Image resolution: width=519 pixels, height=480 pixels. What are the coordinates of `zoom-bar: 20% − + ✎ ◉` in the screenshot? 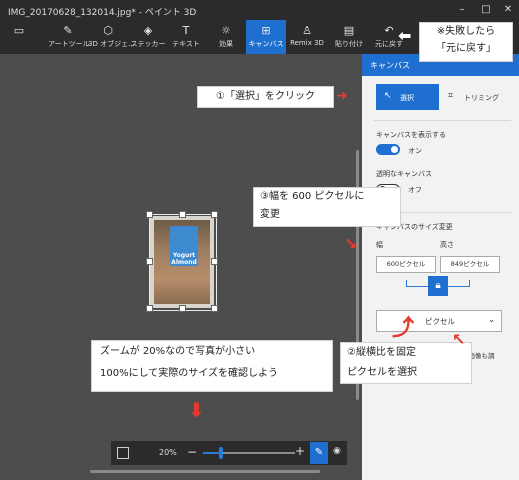 It's located at (229, 453).